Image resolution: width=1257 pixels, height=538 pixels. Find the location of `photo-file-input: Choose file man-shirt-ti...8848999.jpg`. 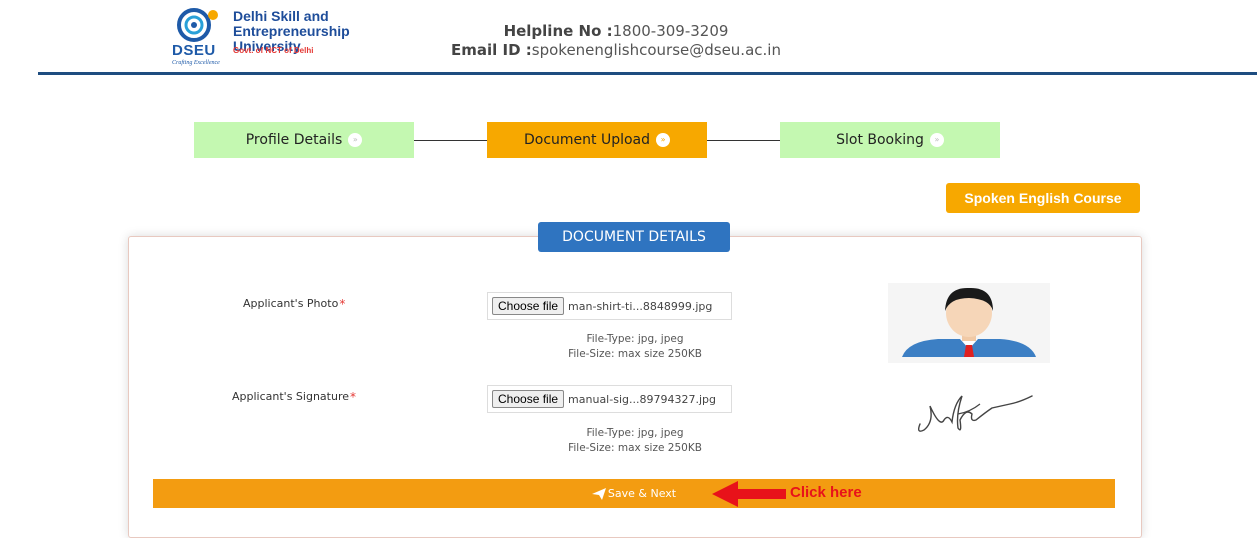

photo-file-input: Choose file man-shirt-ti...8848999.jpg is located at coordinates (609, 306).